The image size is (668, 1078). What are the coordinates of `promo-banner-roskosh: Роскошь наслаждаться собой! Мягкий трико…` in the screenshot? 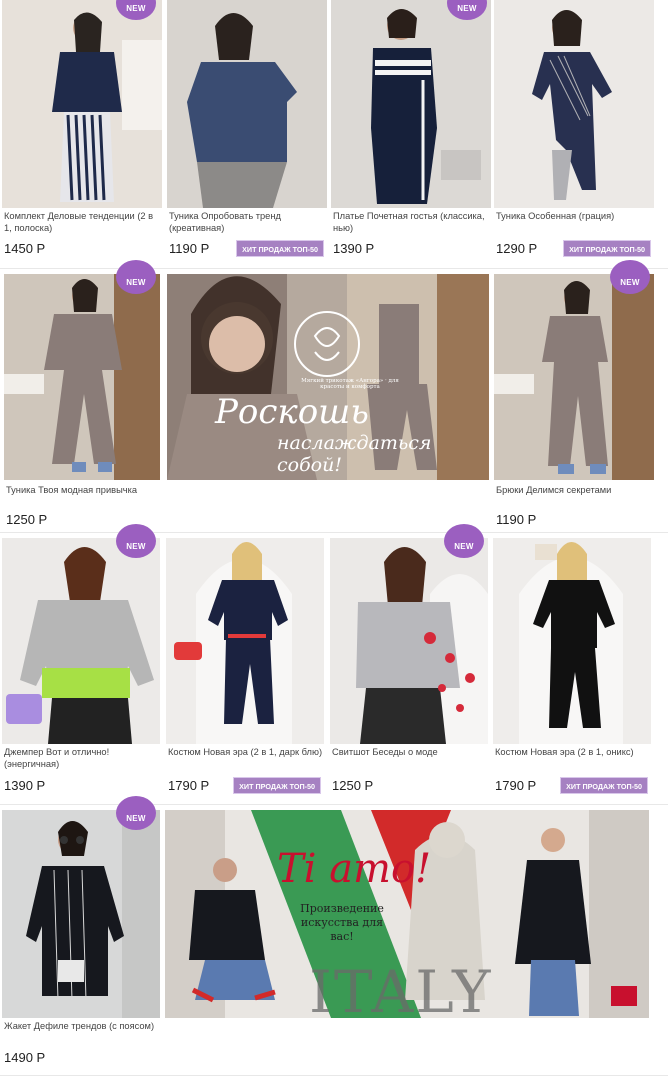 It's located at (328, 377).